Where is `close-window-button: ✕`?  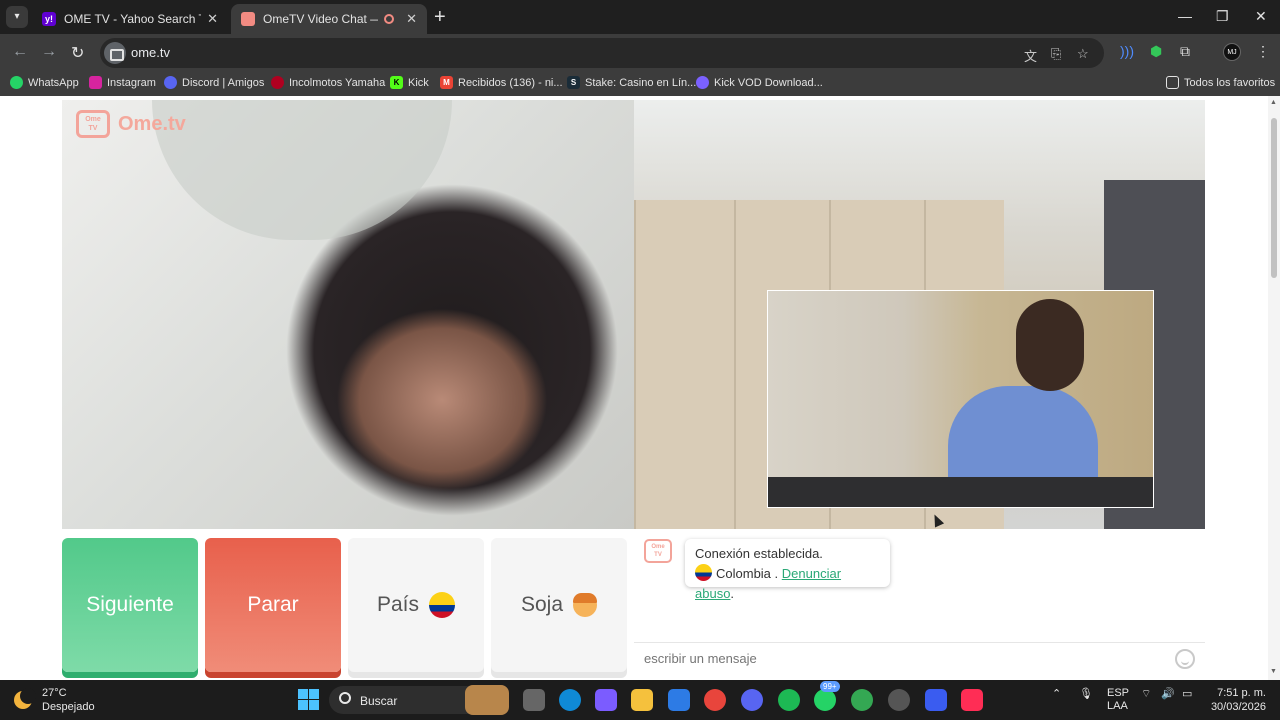
close-window-button: ✕ is located at coordinates (1261, 16).